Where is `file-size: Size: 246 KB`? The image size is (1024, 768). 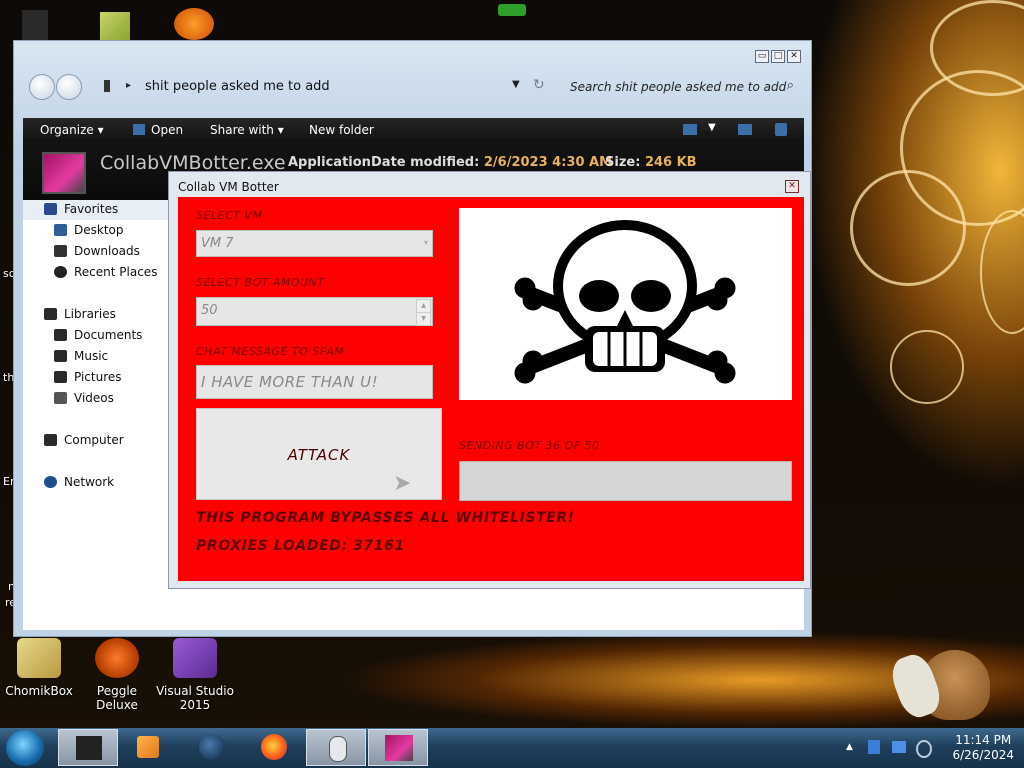
file-size: Size: 246 KB is located at coordinates (651, 162).